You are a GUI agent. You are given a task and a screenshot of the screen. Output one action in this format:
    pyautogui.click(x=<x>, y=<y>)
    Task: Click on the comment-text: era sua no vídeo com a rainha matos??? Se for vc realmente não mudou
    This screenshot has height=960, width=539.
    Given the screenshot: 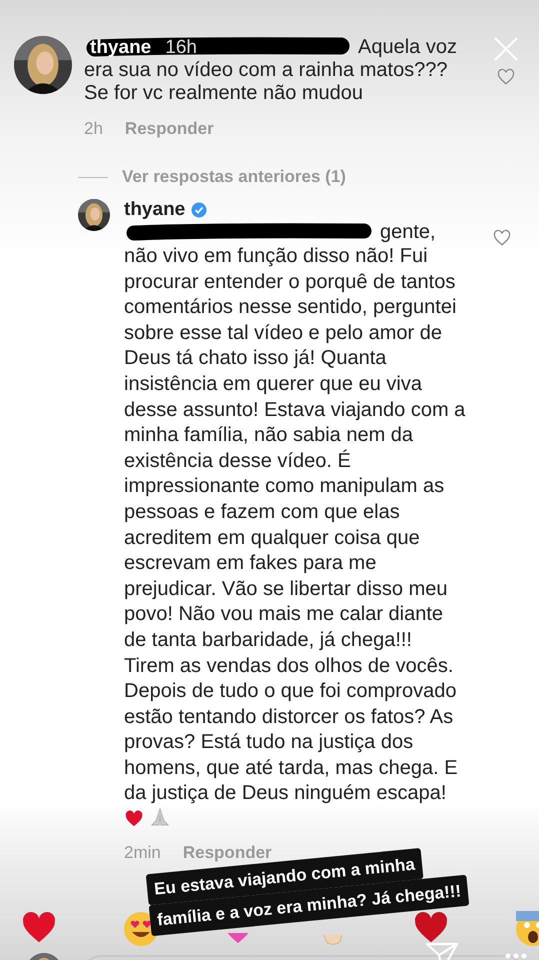 What is the action you would take?
    pyautogui.click(x=266, y=82)
    